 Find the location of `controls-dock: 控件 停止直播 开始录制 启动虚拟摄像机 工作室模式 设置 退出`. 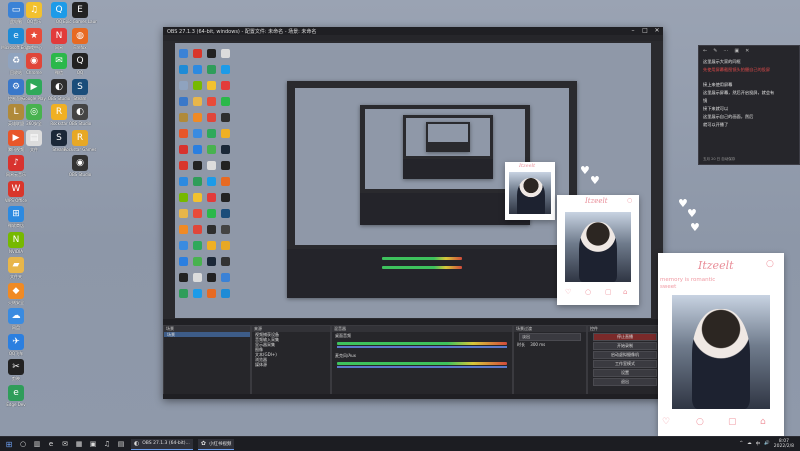

controls-dock: 控件 停止直播 开始录制 启动虚拟摄像机 工作室模式 设置 退出 is located at coordinates (625, 362).